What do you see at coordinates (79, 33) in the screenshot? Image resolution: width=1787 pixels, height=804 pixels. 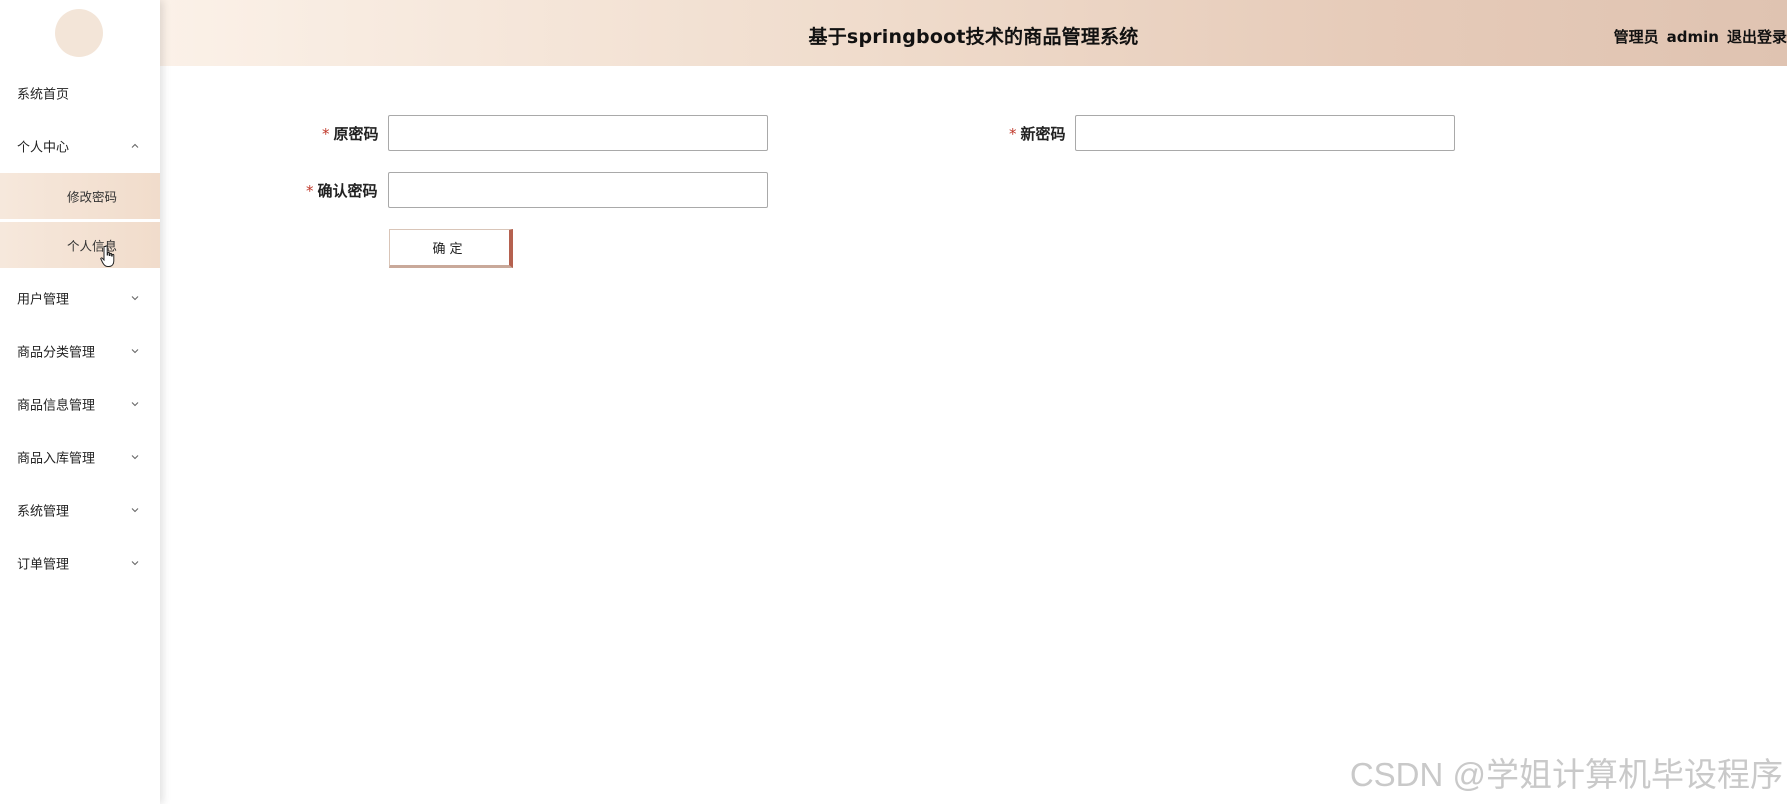 I see `avatar` at bounding box center [79, 33].